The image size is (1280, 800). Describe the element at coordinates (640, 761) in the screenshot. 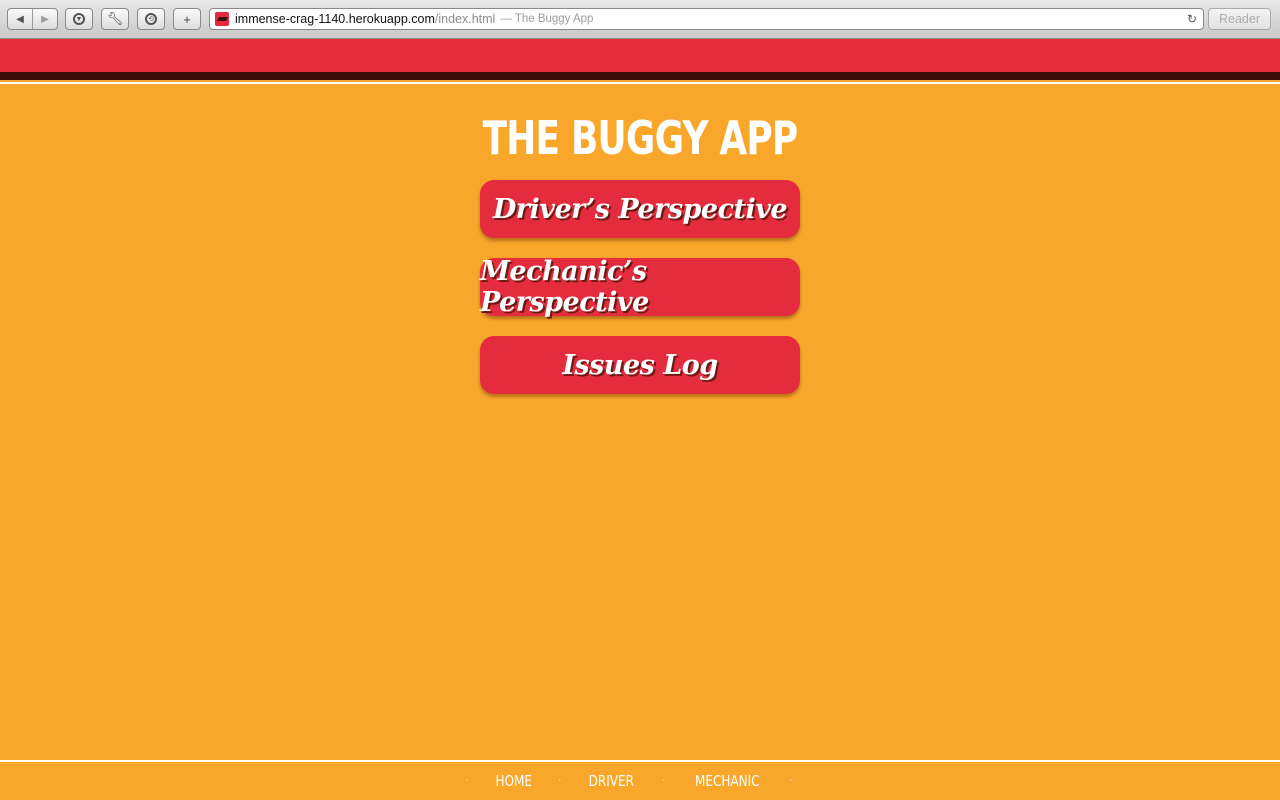

I see `footer-divider` at that location.